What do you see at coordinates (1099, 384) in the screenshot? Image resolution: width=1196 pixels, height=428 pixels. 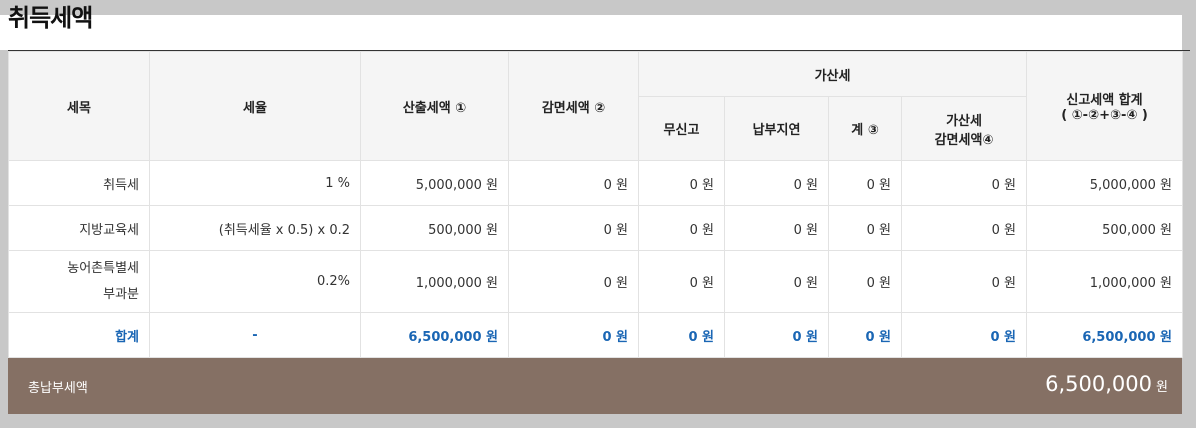 I see `total-payment-value: 6,500,000` at bounding box center [1099, 384].